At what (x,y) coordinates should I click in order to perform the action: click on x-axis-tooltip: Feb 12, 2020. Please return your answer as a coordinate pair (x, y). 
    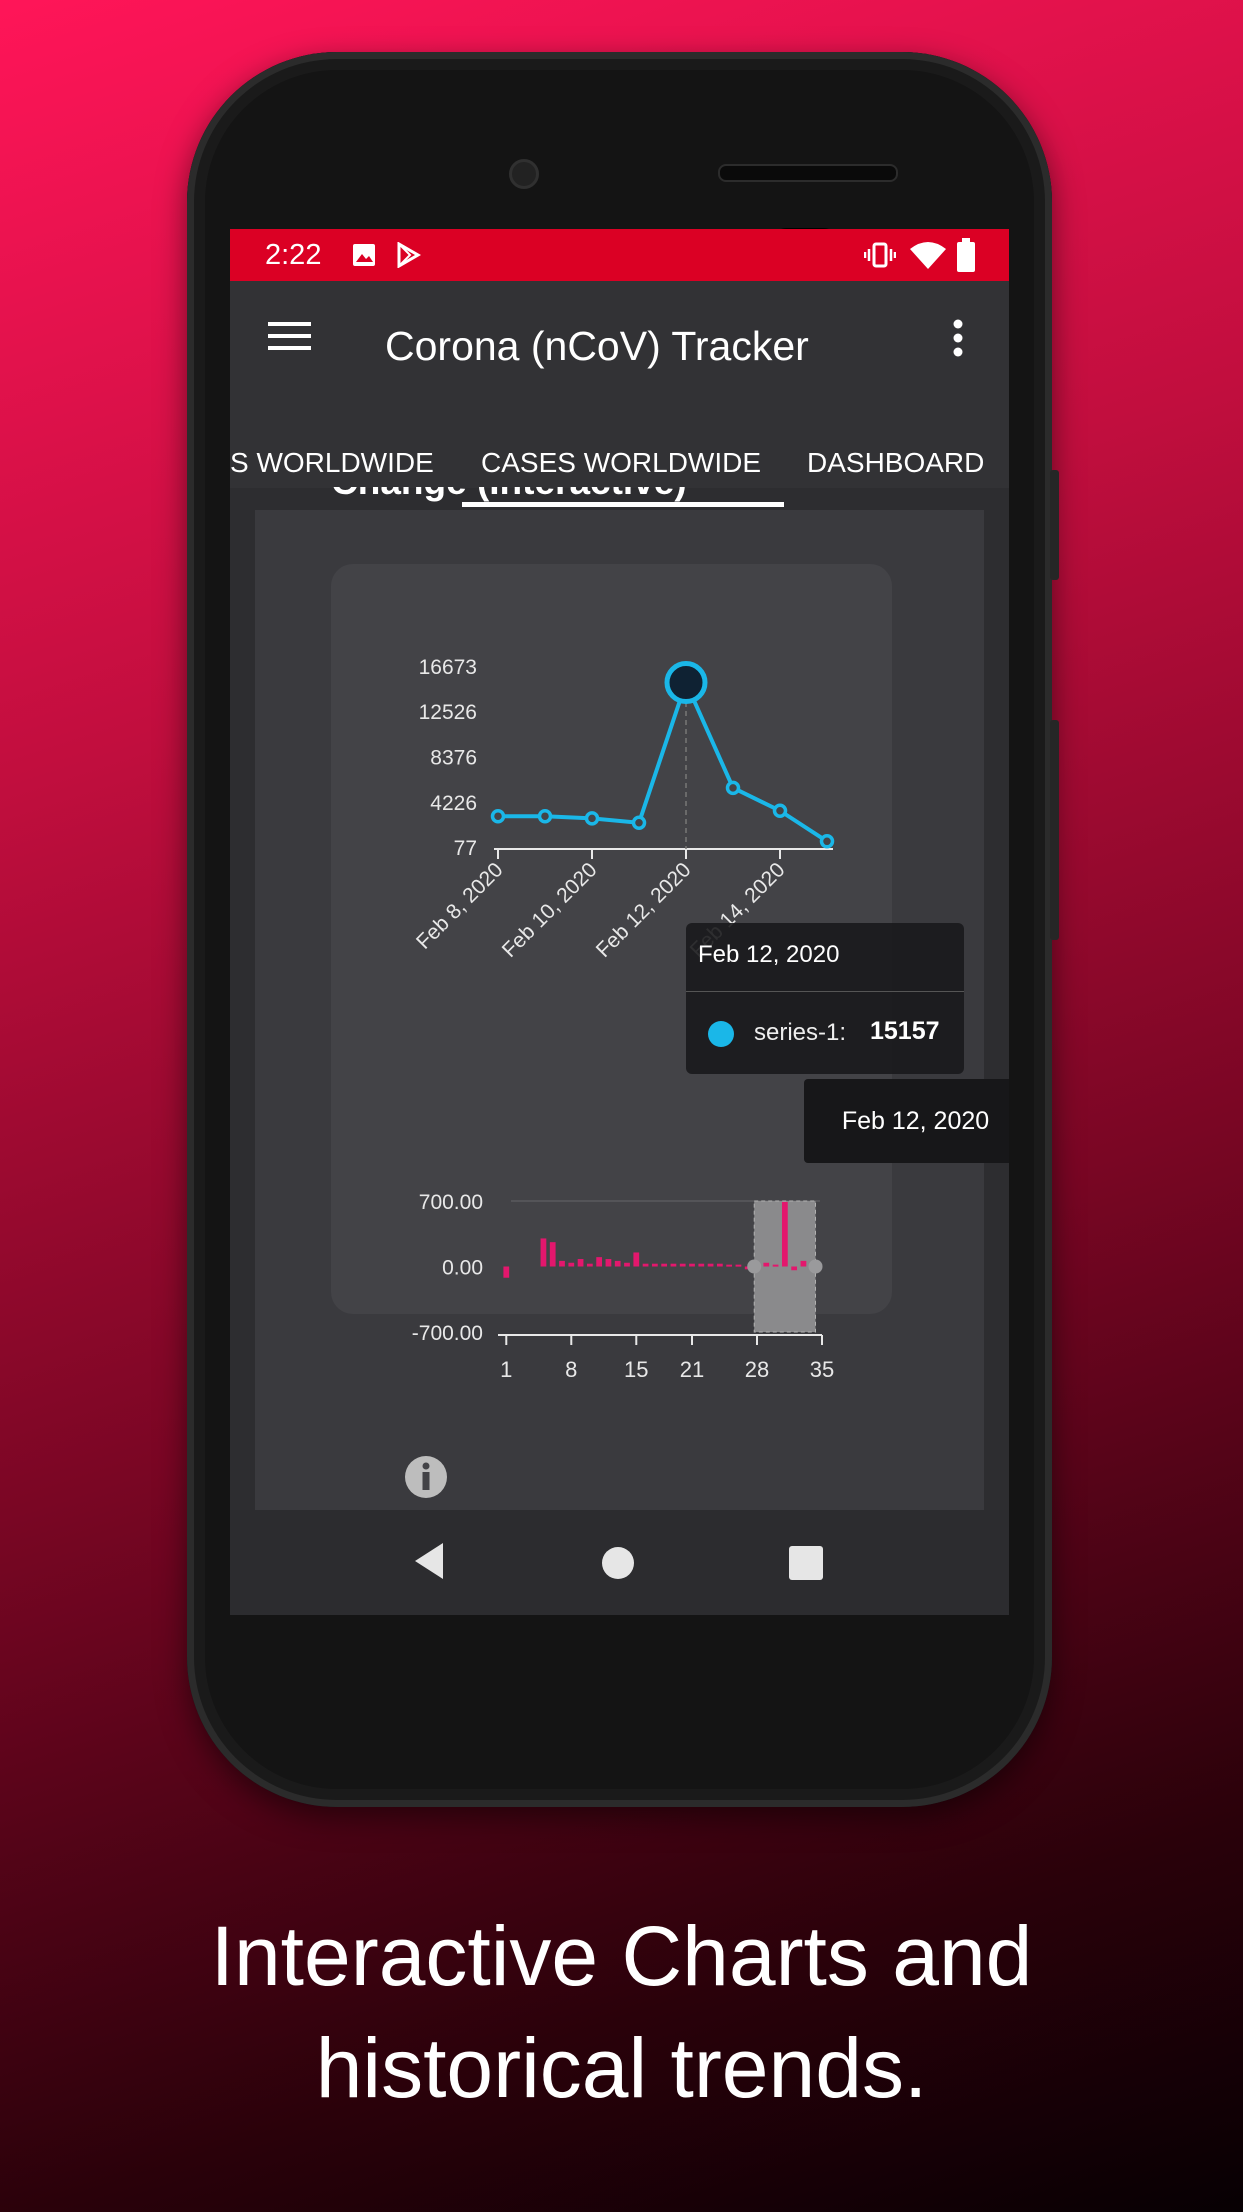
    Looking at the image, I should click on (906, 1121).